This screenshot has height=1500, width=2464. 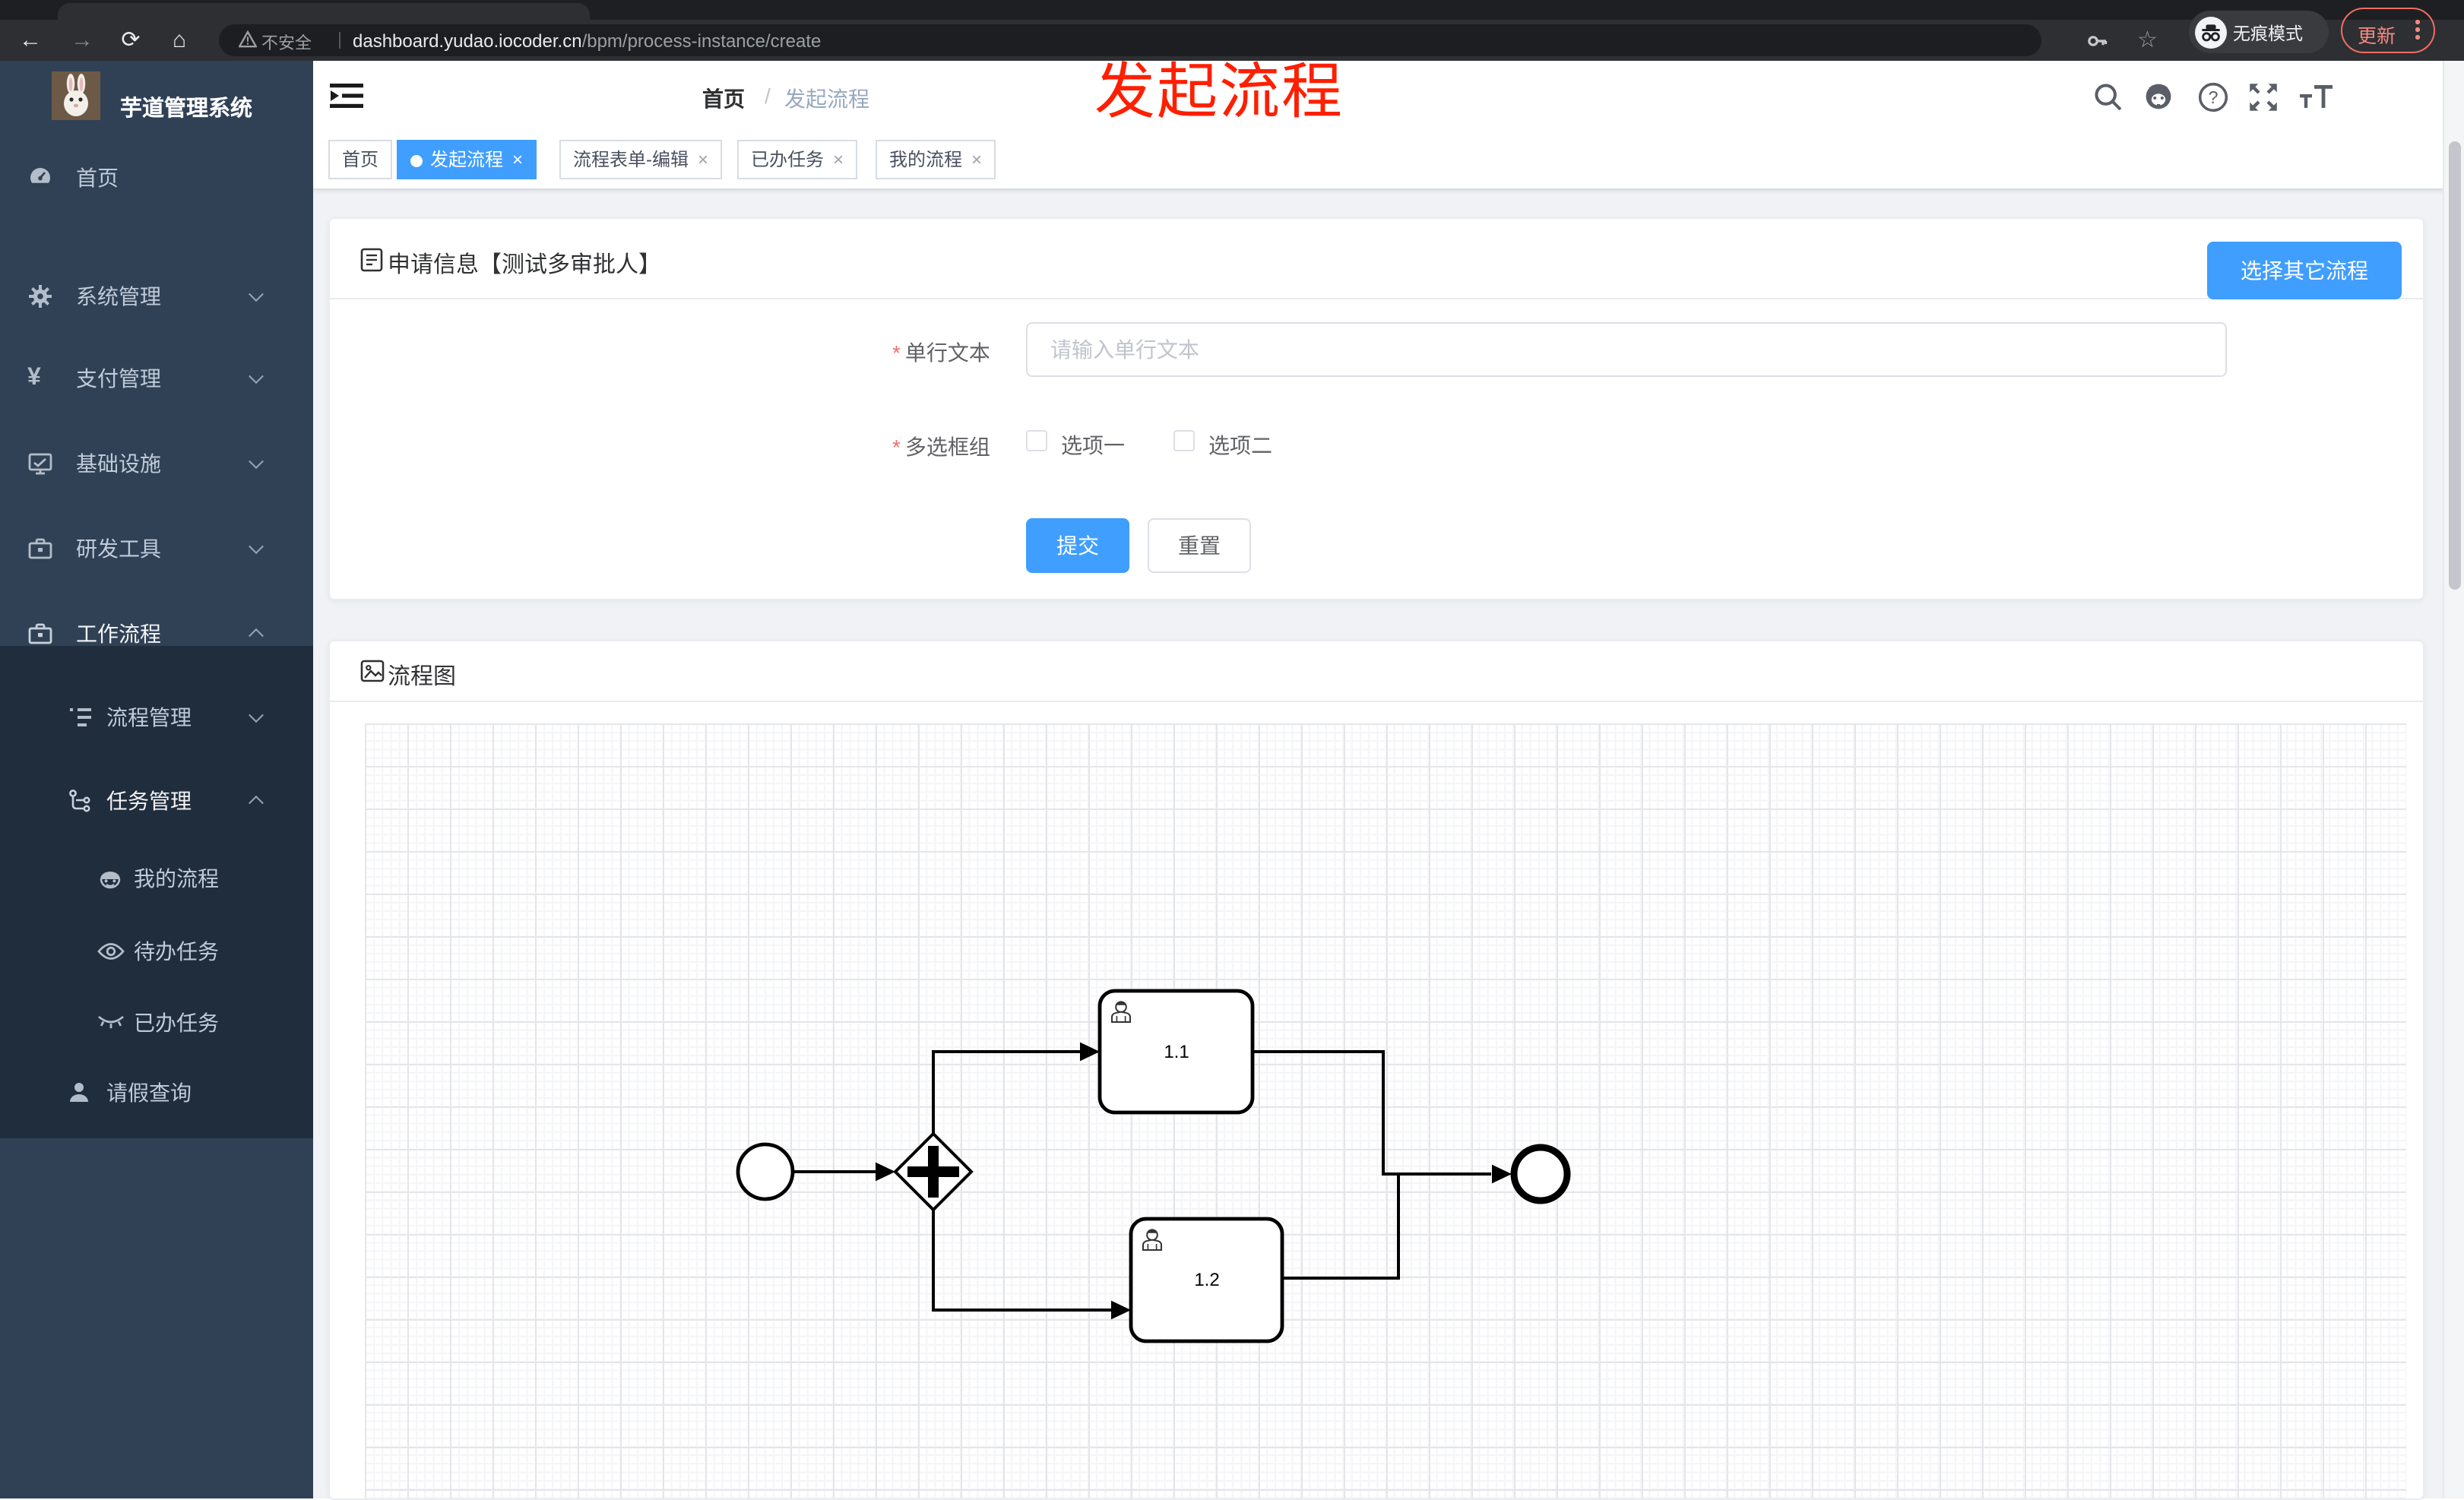 What do you see at coordinates (339, 41) in the screenshot?
I see `url-separator` at bounding box center [339, 41].